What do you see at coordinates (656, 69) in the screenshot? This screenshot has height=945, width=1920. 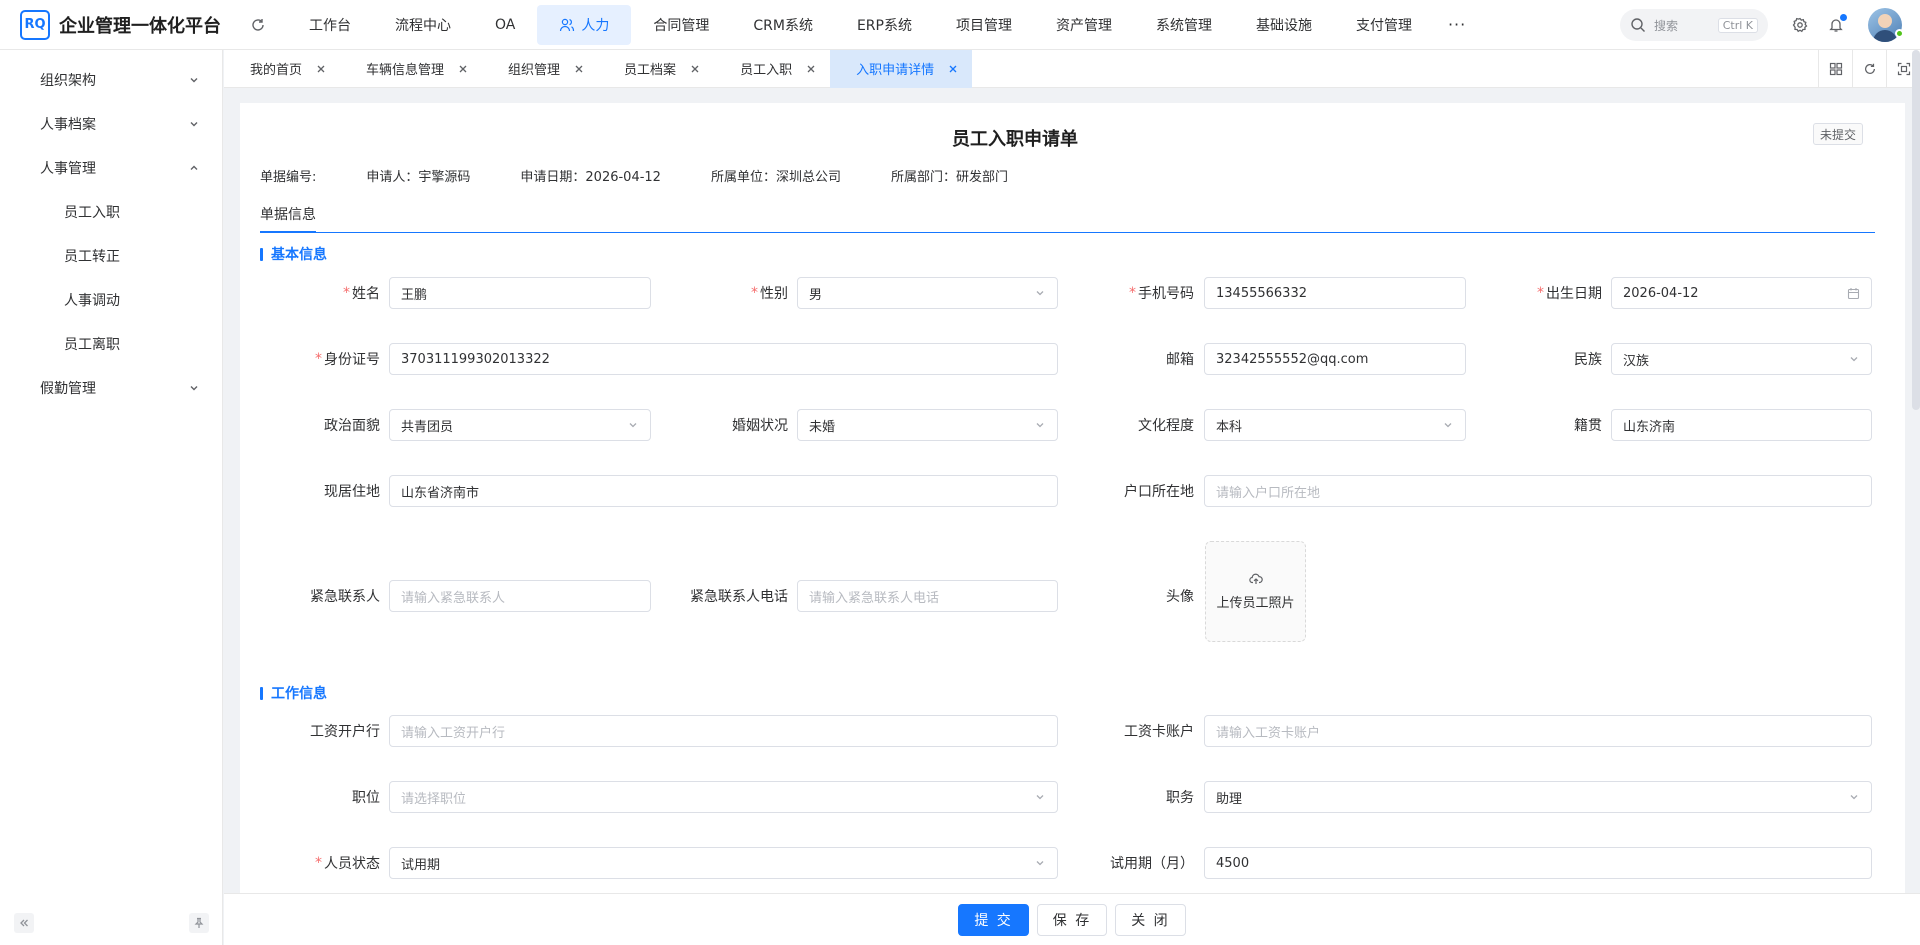 I see `tab-archive: 员工档案` at bounding box center [656, 69].